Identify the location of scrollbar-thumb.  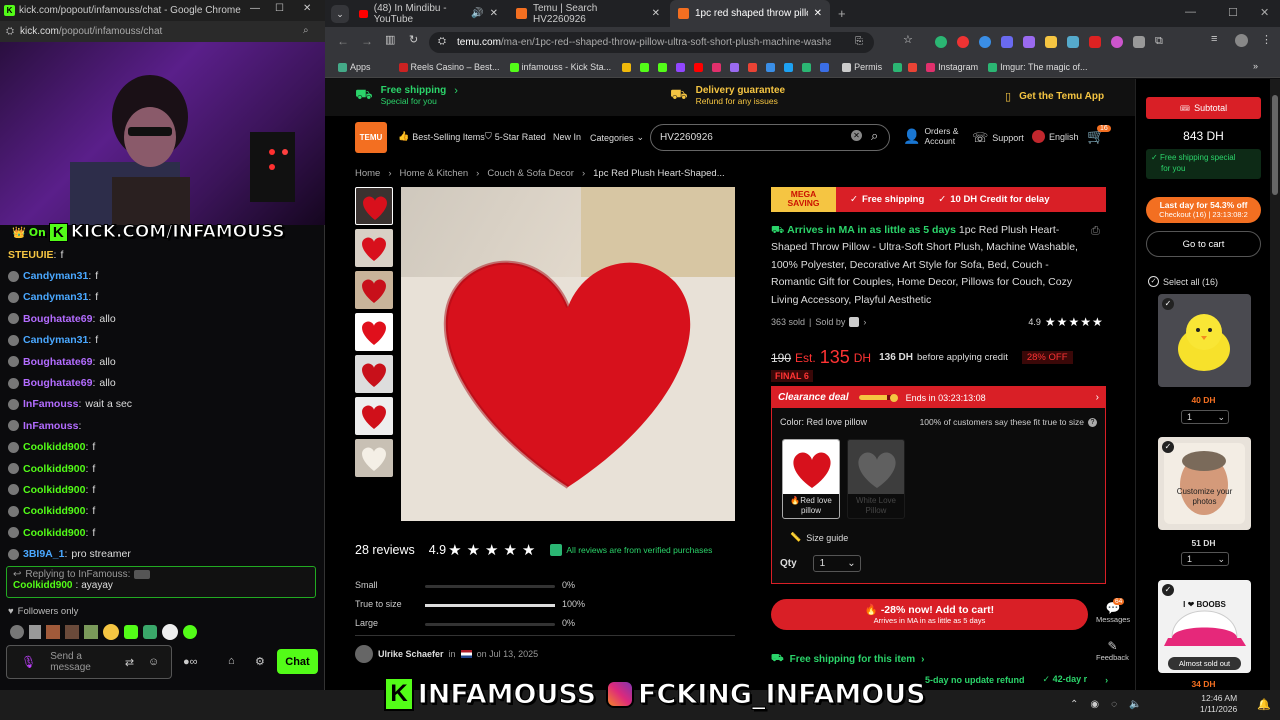
(1275, 145).